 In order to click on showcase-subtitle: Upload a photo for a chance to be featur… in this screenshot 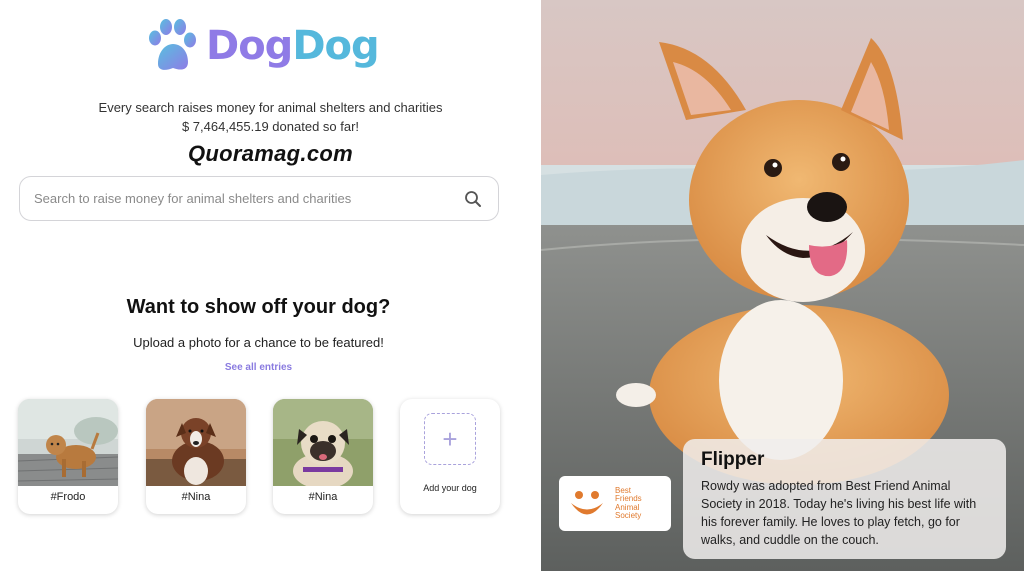, I will do `click(258, 342)`.